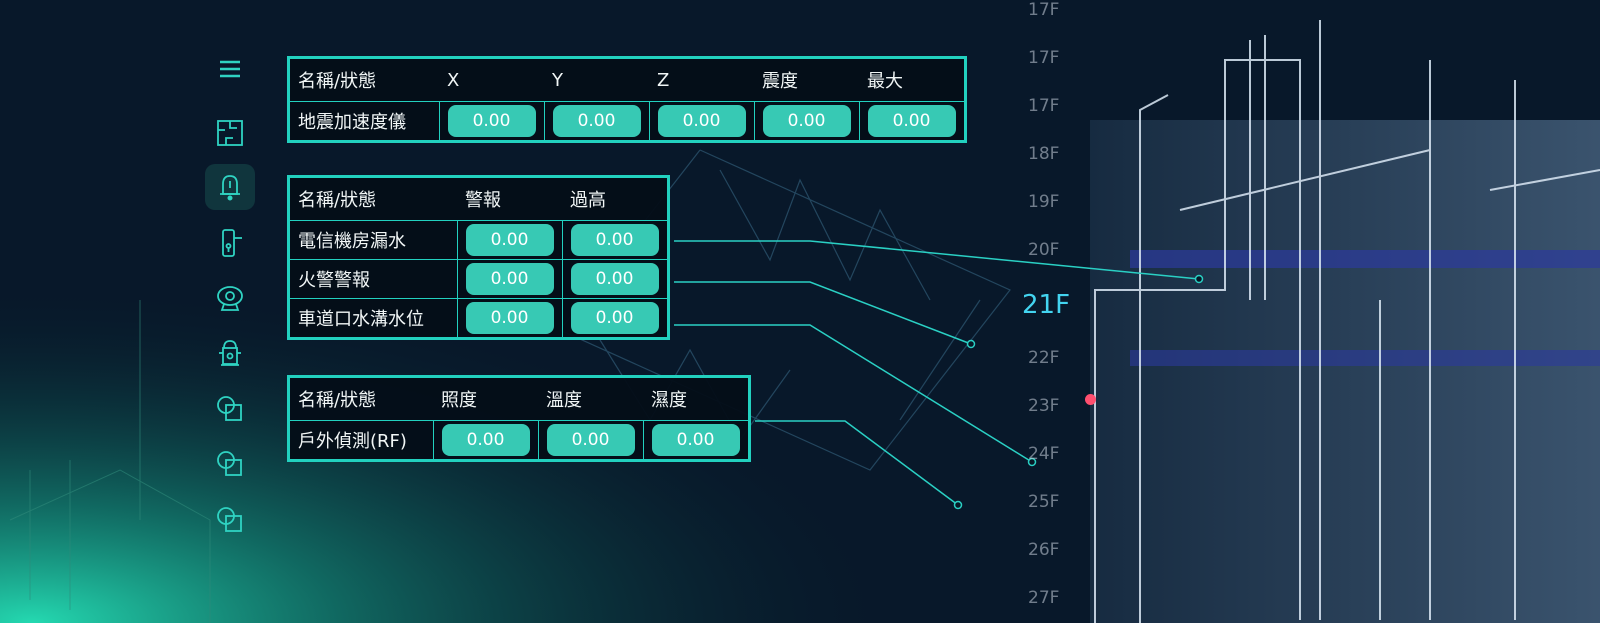  I want to click on row-label: 電信機房漏水, so click(372, 240).